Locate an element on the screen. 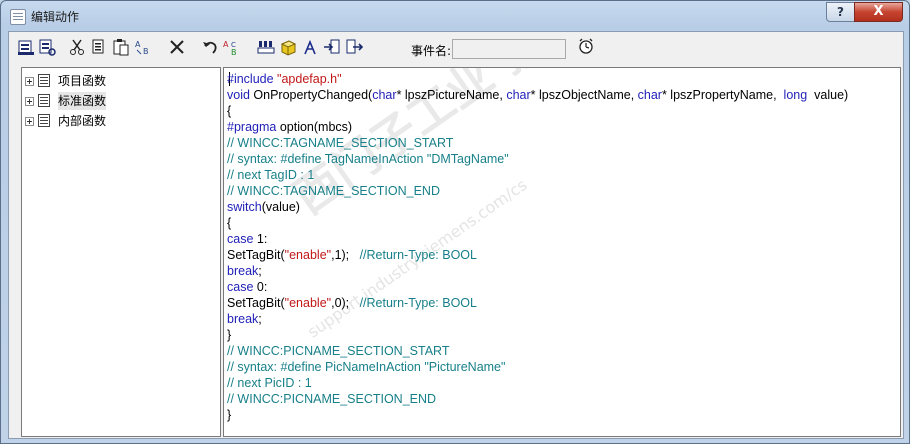 The height and width of the screenshot is (444, 910). tag-icon is located at coordinates (266, 47).